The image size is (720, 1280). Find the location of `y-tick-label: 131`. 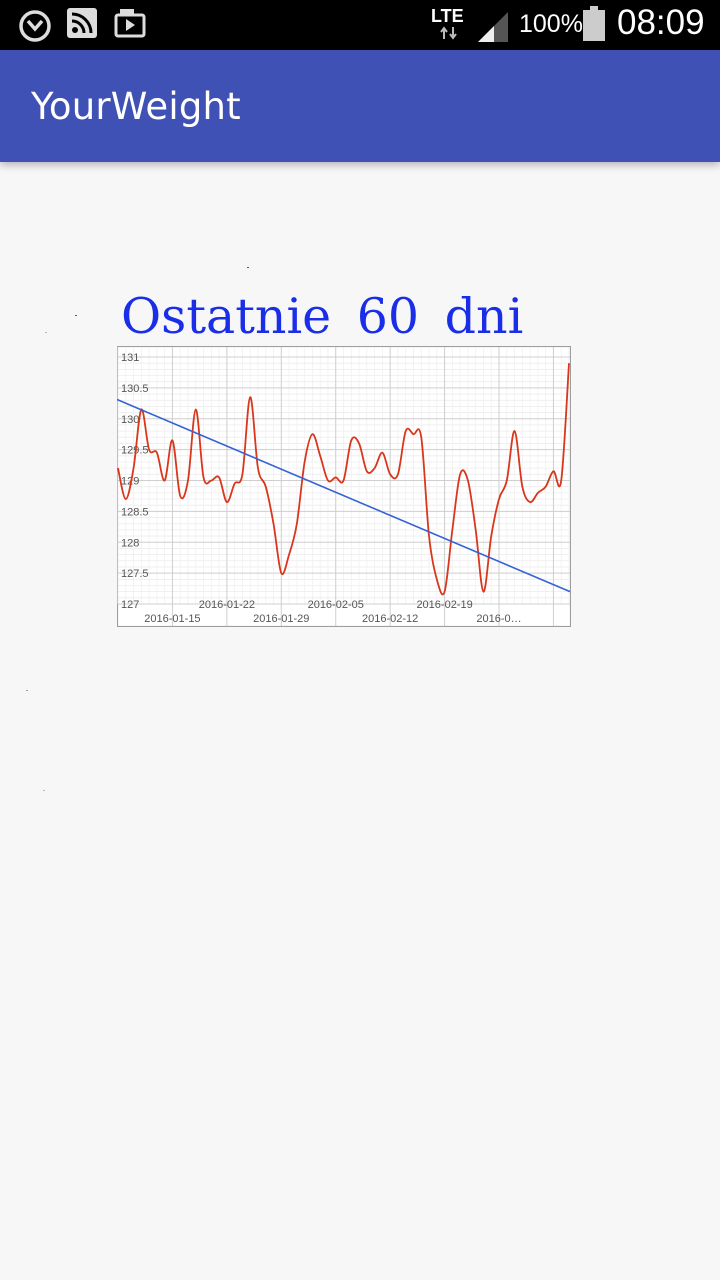

y-tick-label: 131 is located at coordinates (130, 358).